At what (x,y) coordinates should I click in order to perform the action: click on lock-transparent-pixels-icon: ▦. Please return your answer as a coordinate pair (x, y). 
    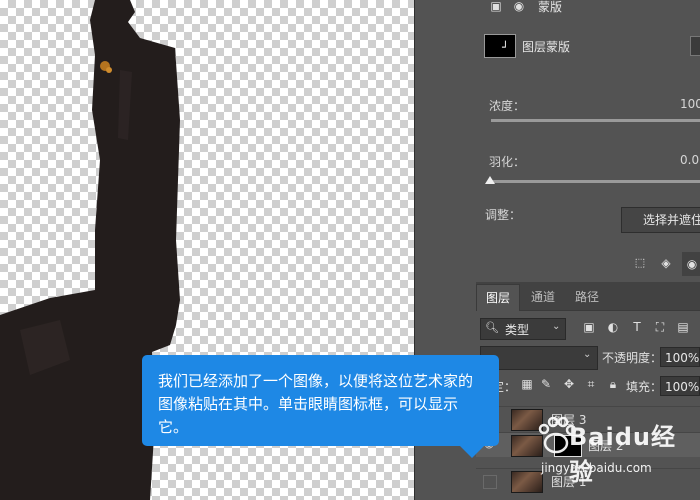
    Looking at the image, I should click on (527, 384).